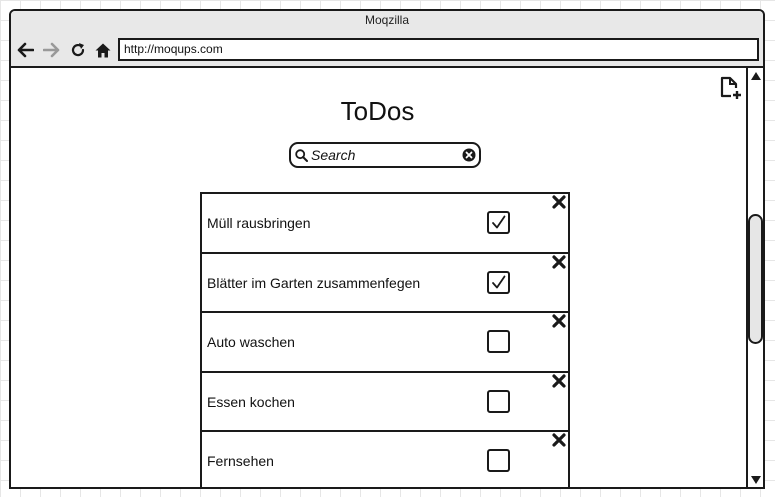 This screenshot has height=497, width=775. Describe the element at coordinates (469, 155) in the screenshot. I see `clear-search-icon` at that location.